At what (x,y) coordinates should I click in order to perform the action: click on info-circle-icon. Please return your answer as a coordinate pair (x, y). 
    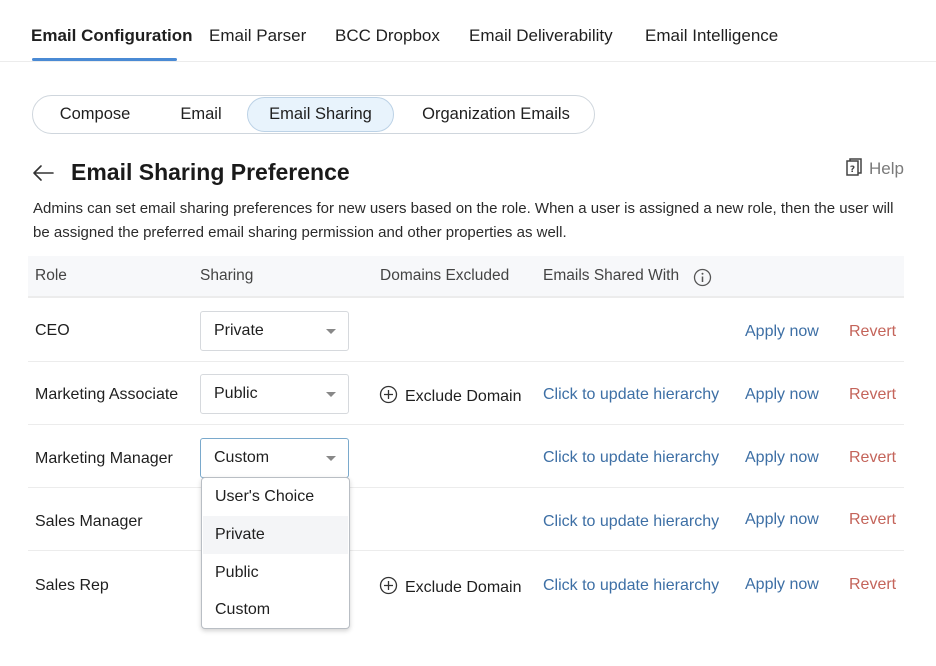
    Looking at the image, I should click on (702, 277).